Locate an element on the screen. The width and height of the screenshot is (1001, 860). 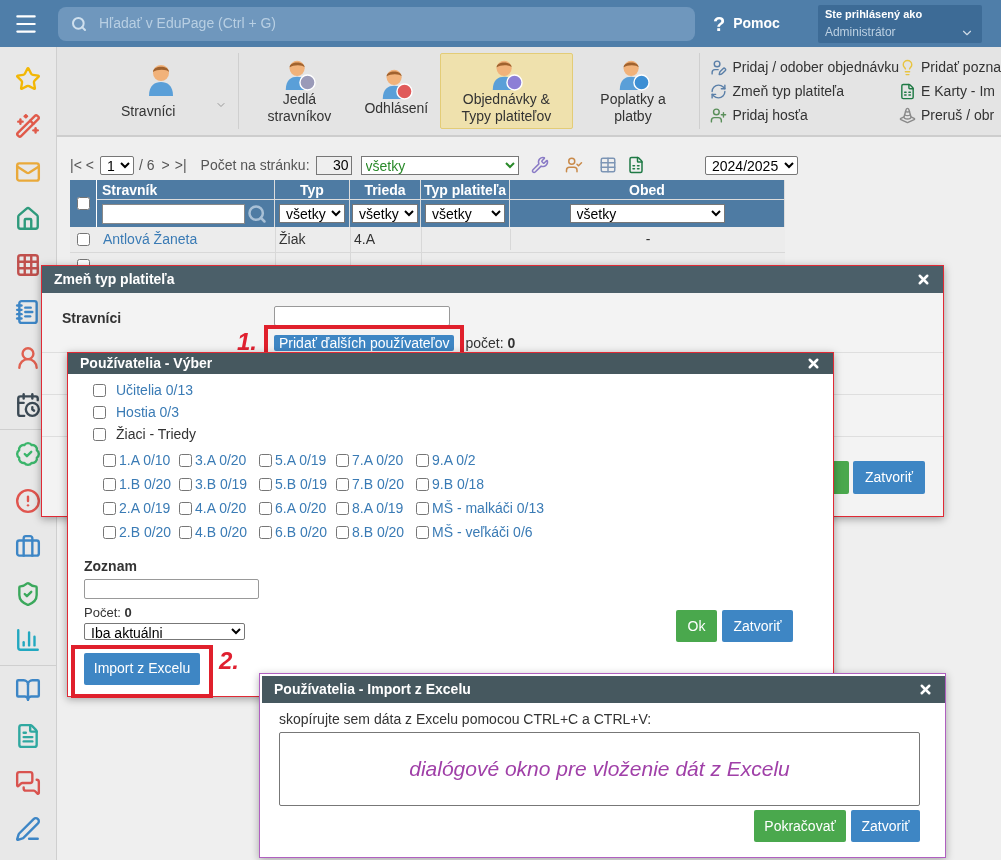
class-option: 7.B 0/20 is located at coordinates (378, 484).